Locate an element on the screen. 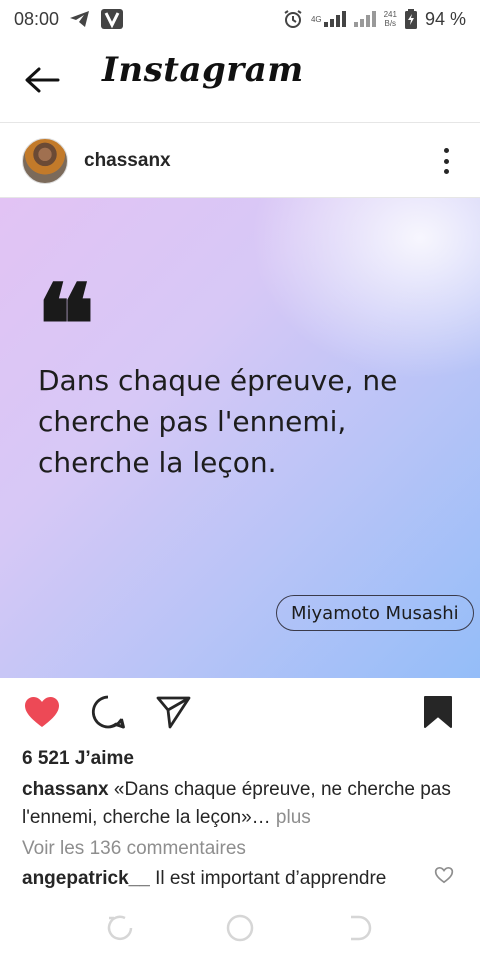 The height and width of the screenshot is (960, 480). quote-author: Miyamoto Musashi is located at coordinates (375, 613).